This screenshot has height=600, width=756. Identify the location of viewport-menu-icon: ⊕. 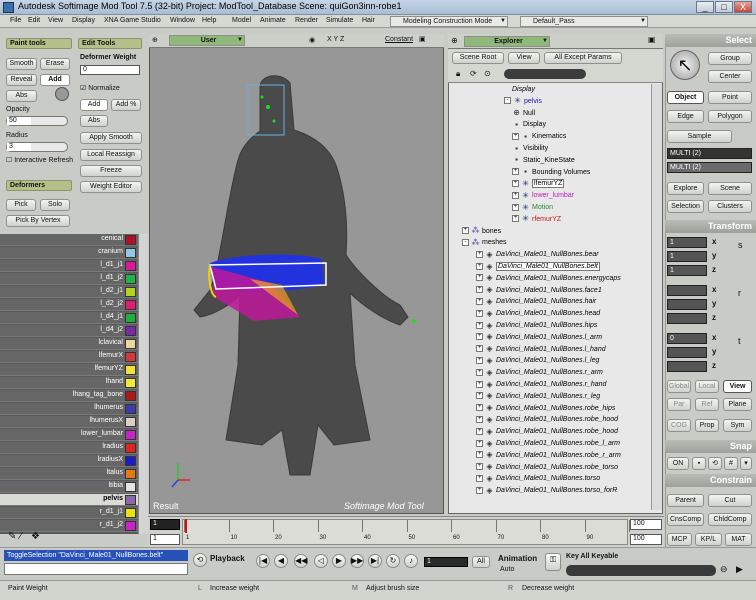
(155, 40).